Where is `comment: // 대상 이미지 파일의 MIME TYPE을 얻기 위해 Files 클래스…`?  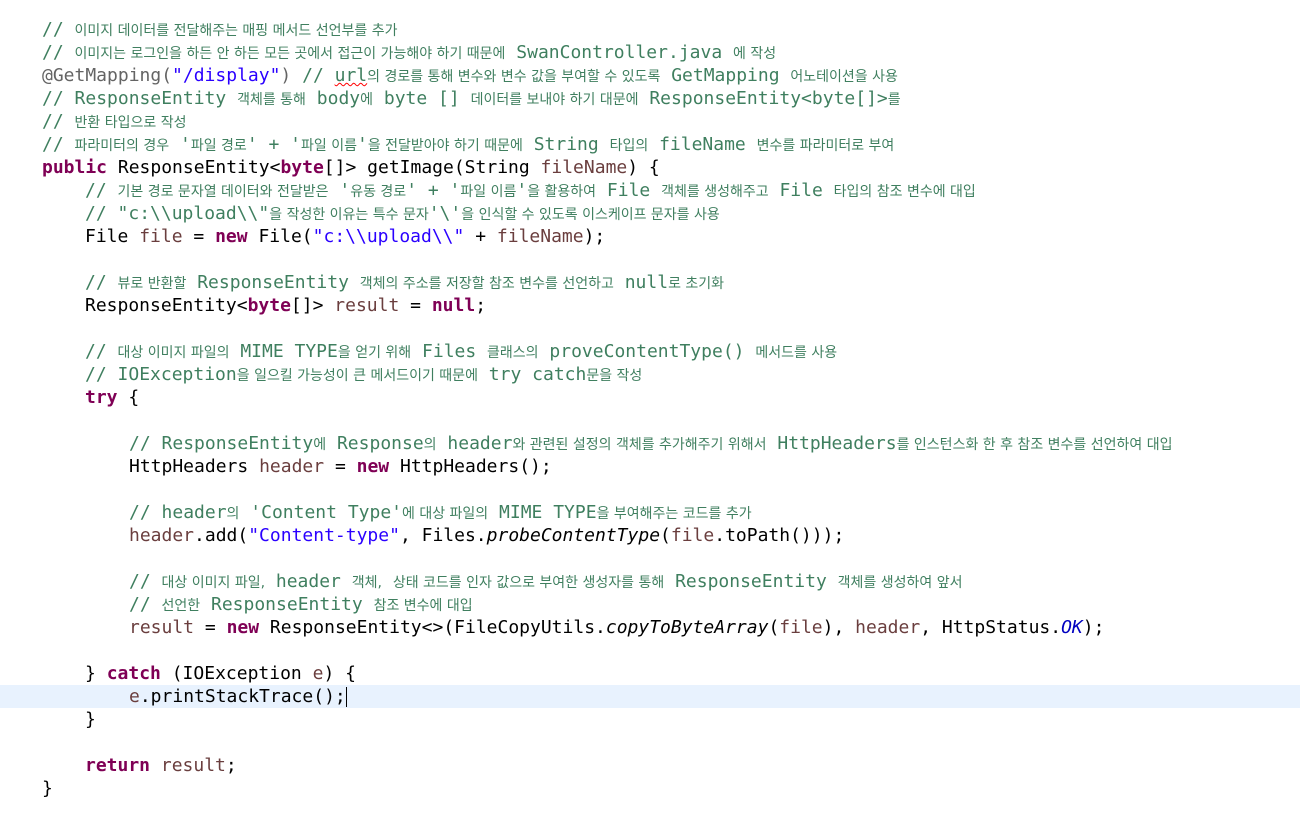 comment: // 대상 이미지 파일의 MIME TYPE을 얻기 위해 Files 클래스… is located at coordinates (461, 351).